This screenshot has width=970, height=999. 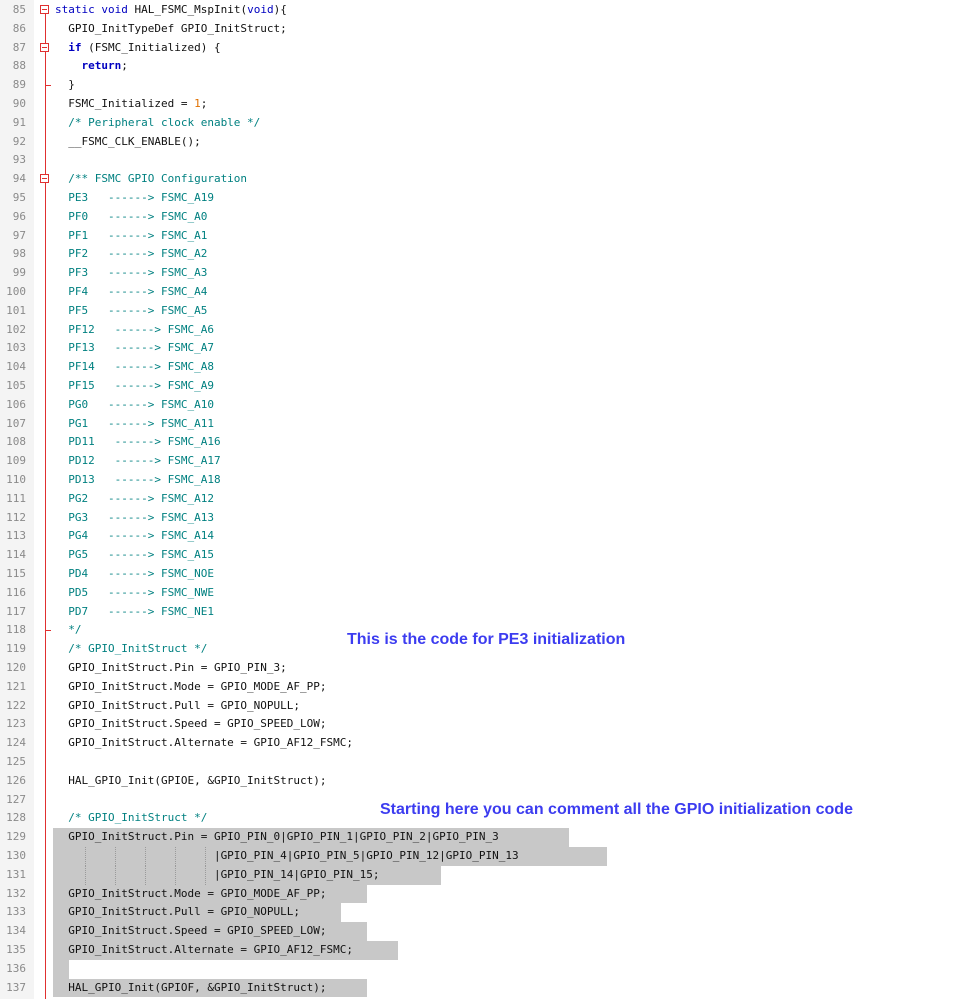 I want to click on code-line: 103 PF13 ------> FSMC_A7, so click(x=485, y=348).